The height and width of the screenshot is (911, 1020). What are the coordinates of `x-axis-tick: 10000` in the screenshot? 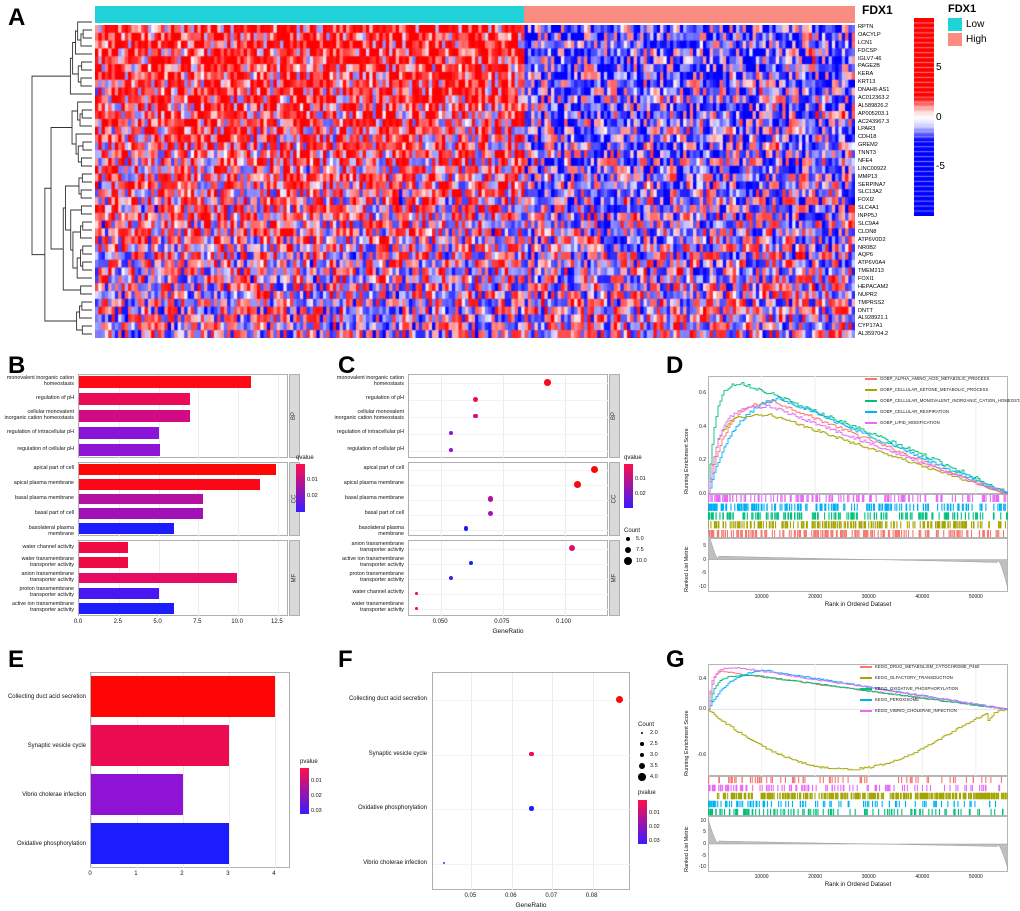 It's located at (761, 877).